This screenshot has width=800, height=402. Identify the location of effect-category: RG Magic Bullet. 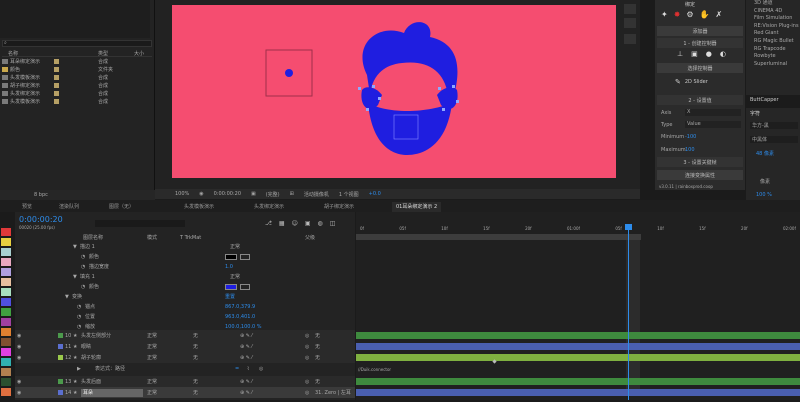
(773, 42).